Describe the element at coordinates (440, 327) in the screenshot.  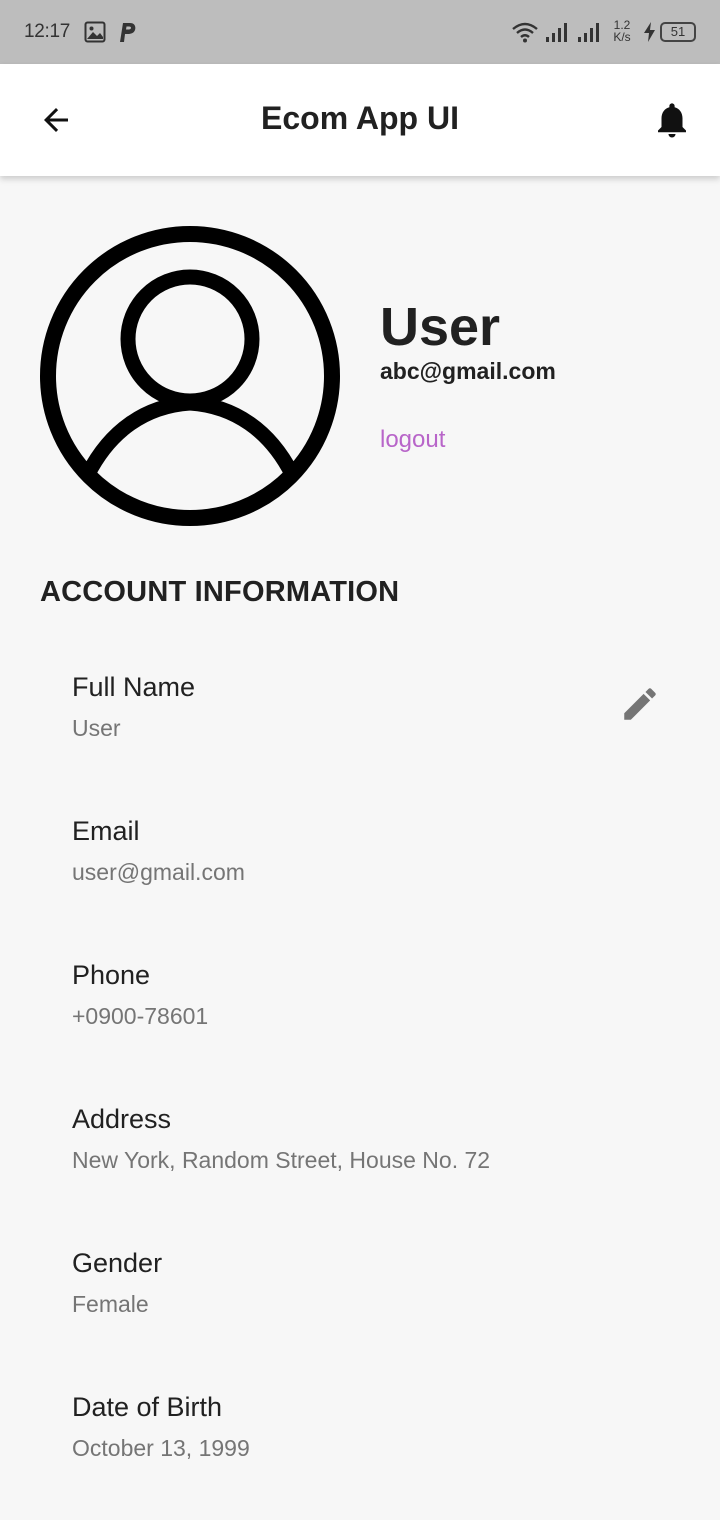
I see `profile-name: User` at that location.